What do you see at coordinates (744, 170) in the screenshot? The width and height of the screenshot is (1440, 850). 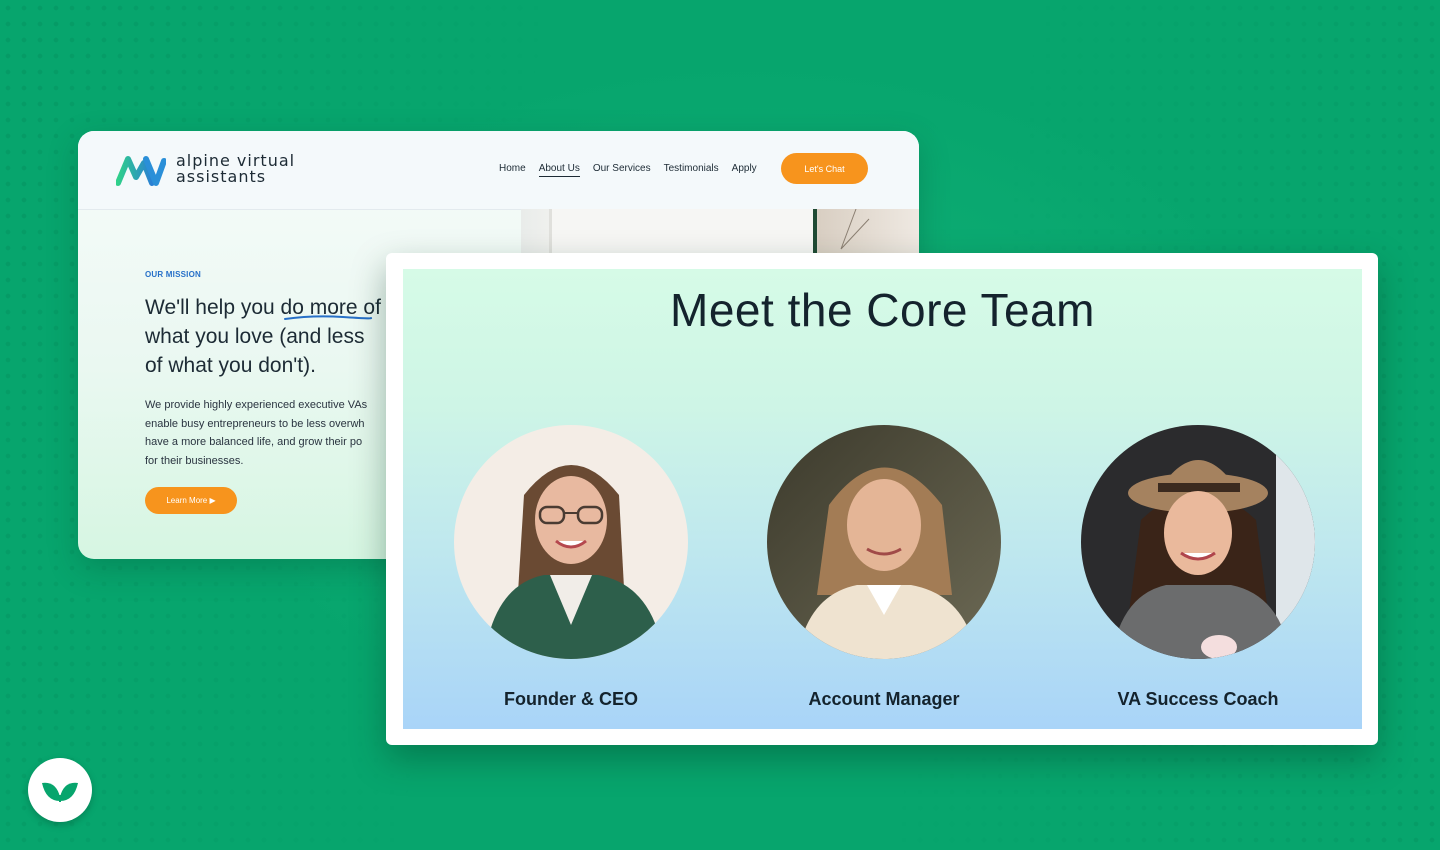 I see `nav-item-apply: Apply` at bounding box center [744, 170].